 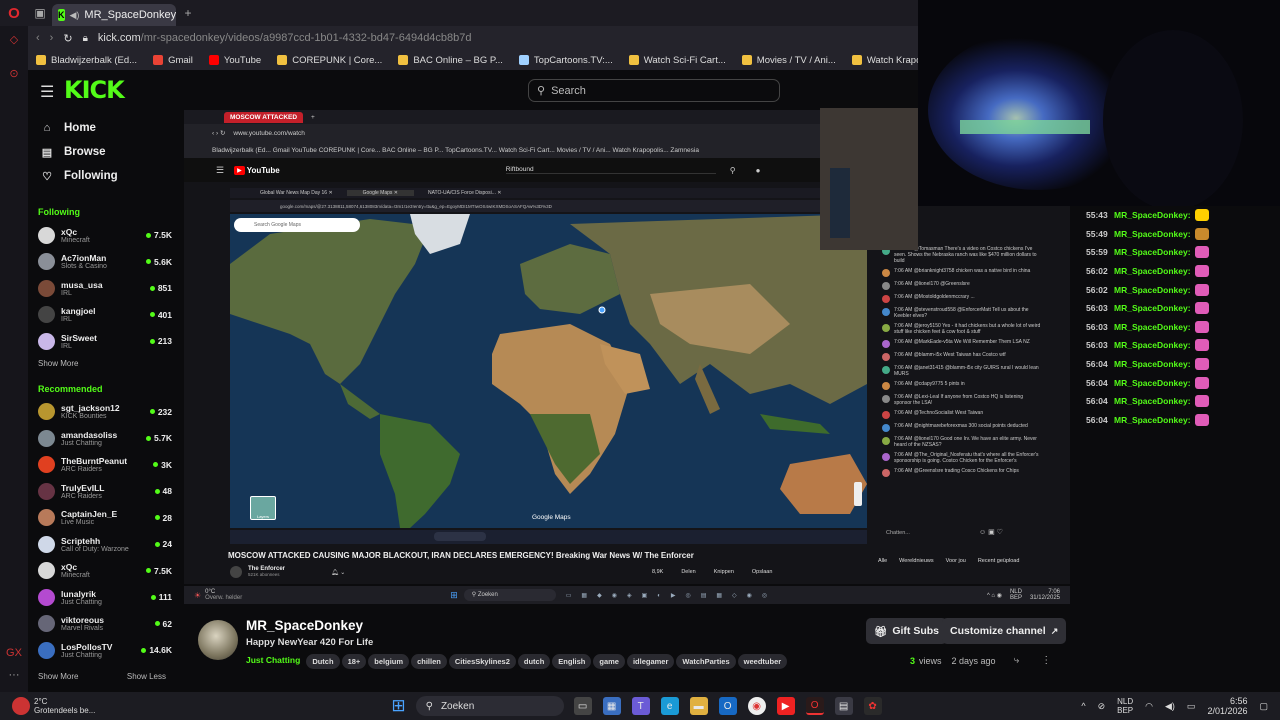 I want to click on new-tab-icon: +, so click(x=188, y=13).